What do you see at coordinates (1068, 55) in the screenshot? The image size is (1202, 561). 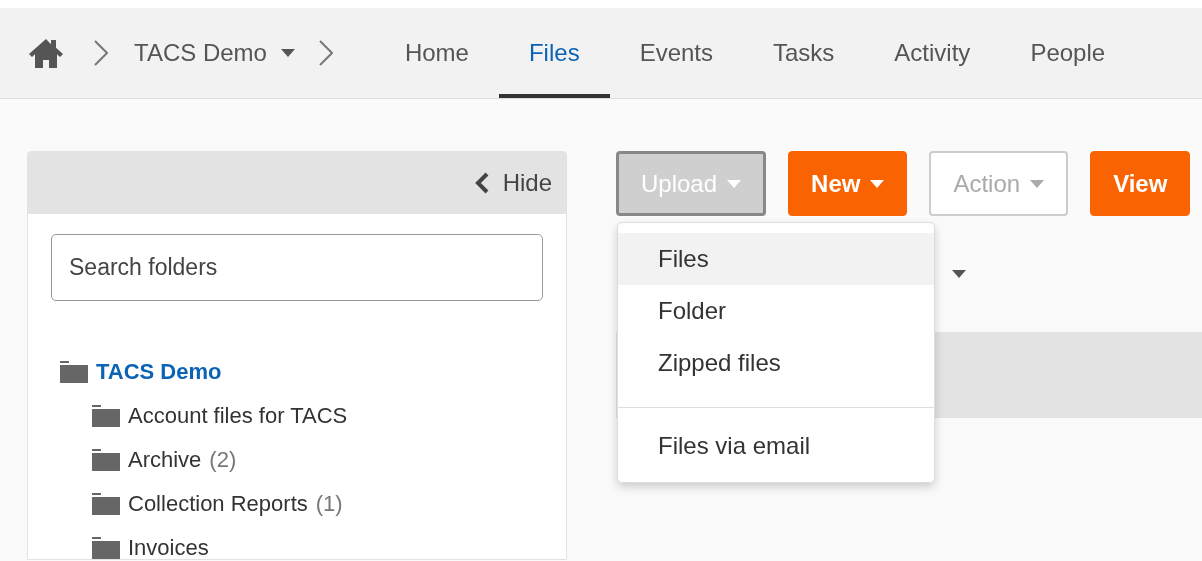 I see `nav-tab: People` at bounding box center [1068, 55].